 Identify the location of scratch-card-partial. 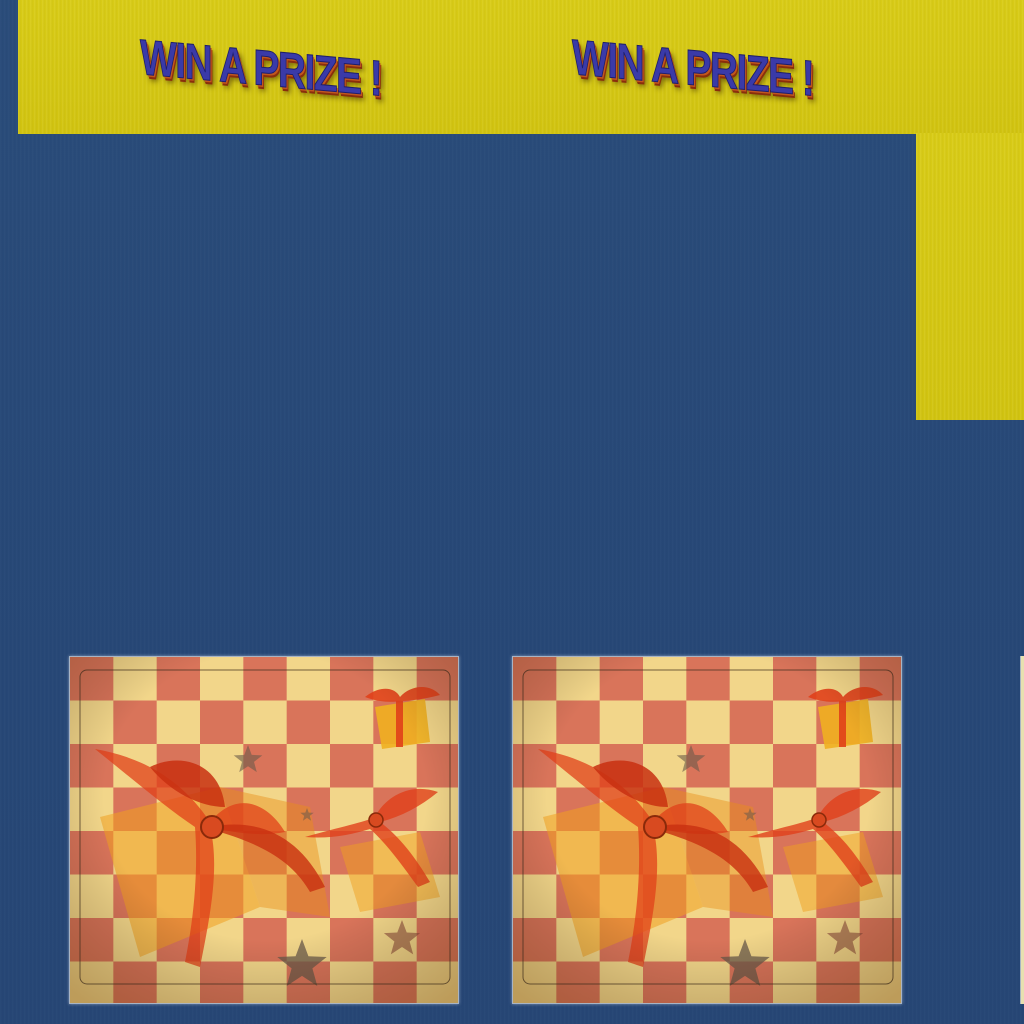
(1022, 830).